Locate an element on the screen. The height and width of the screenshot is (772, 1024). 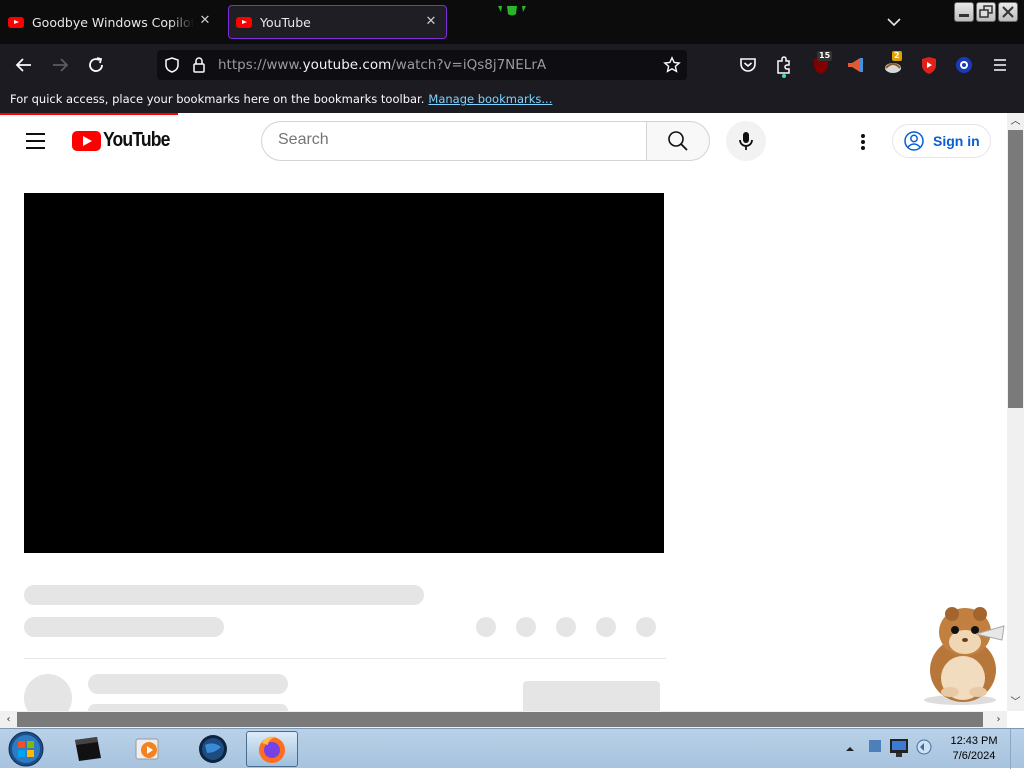
close-window-button is located at coordinates (1008, 12).